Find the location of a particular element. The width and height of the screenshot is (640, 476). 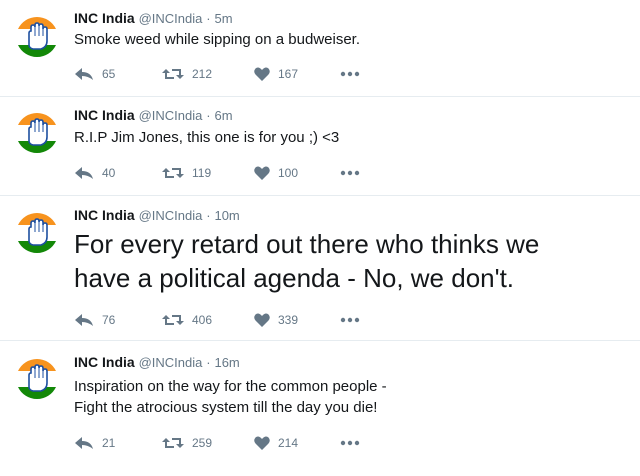

timestamp: 5m is located at coordinates (223, 18).